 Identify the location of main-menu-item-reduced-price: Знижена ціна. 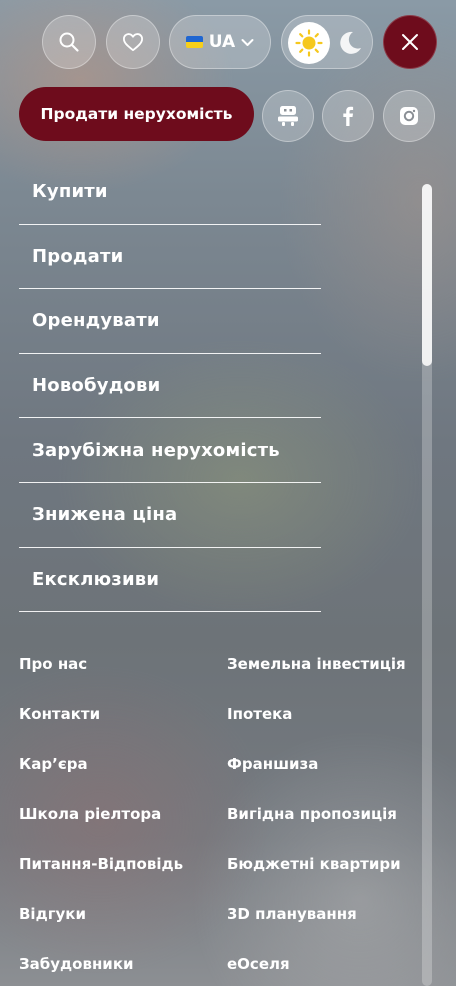
(170, 515).